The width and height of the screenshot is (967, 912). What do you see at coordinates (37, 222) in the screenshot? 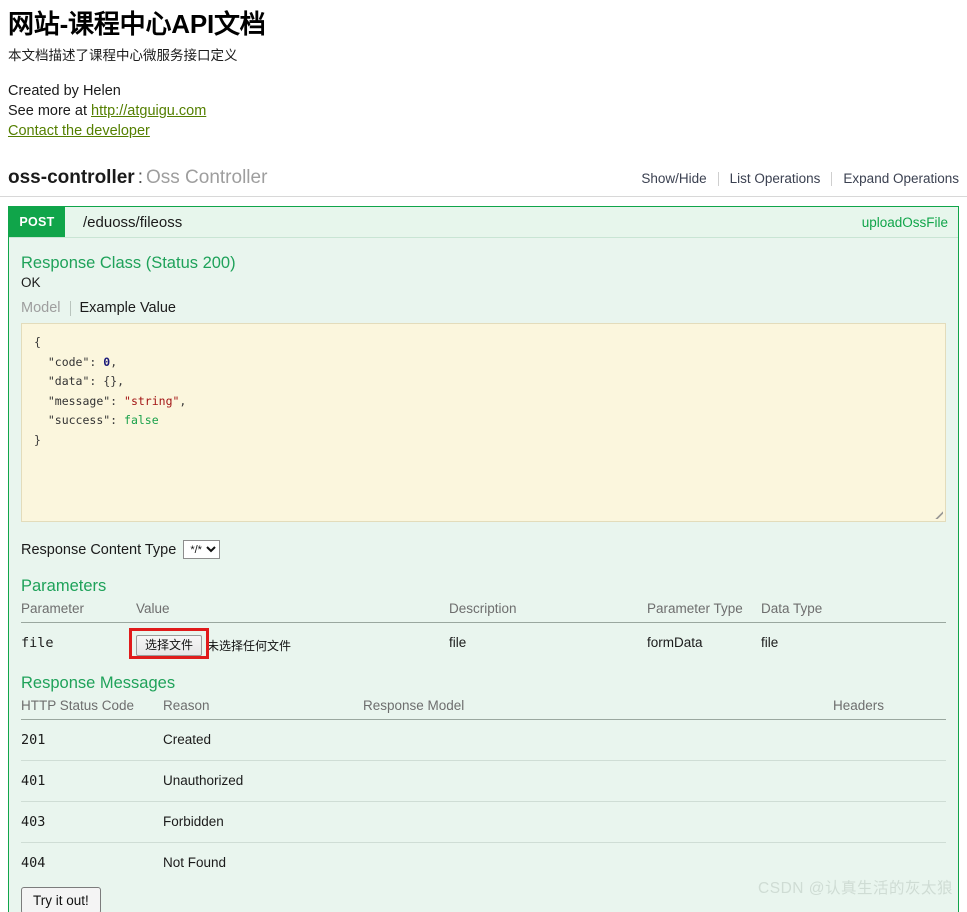
I see `http-method-badge: POST` at bounding box center [37, 222].